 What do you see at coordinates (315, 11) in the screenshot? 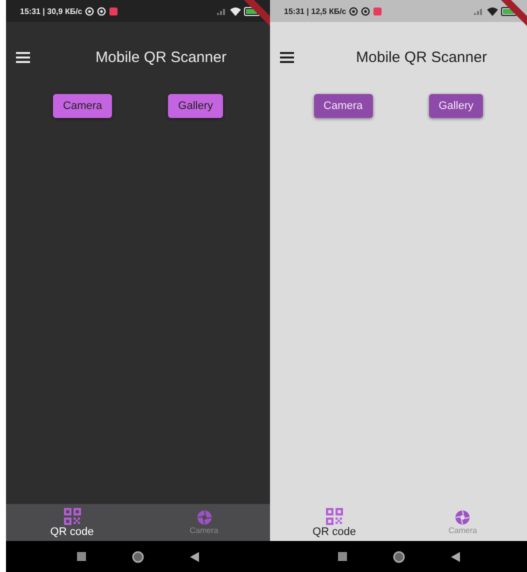
I see `status-text: 15:31 | 12,5 КБ/с` at bounding box center [315, 11].